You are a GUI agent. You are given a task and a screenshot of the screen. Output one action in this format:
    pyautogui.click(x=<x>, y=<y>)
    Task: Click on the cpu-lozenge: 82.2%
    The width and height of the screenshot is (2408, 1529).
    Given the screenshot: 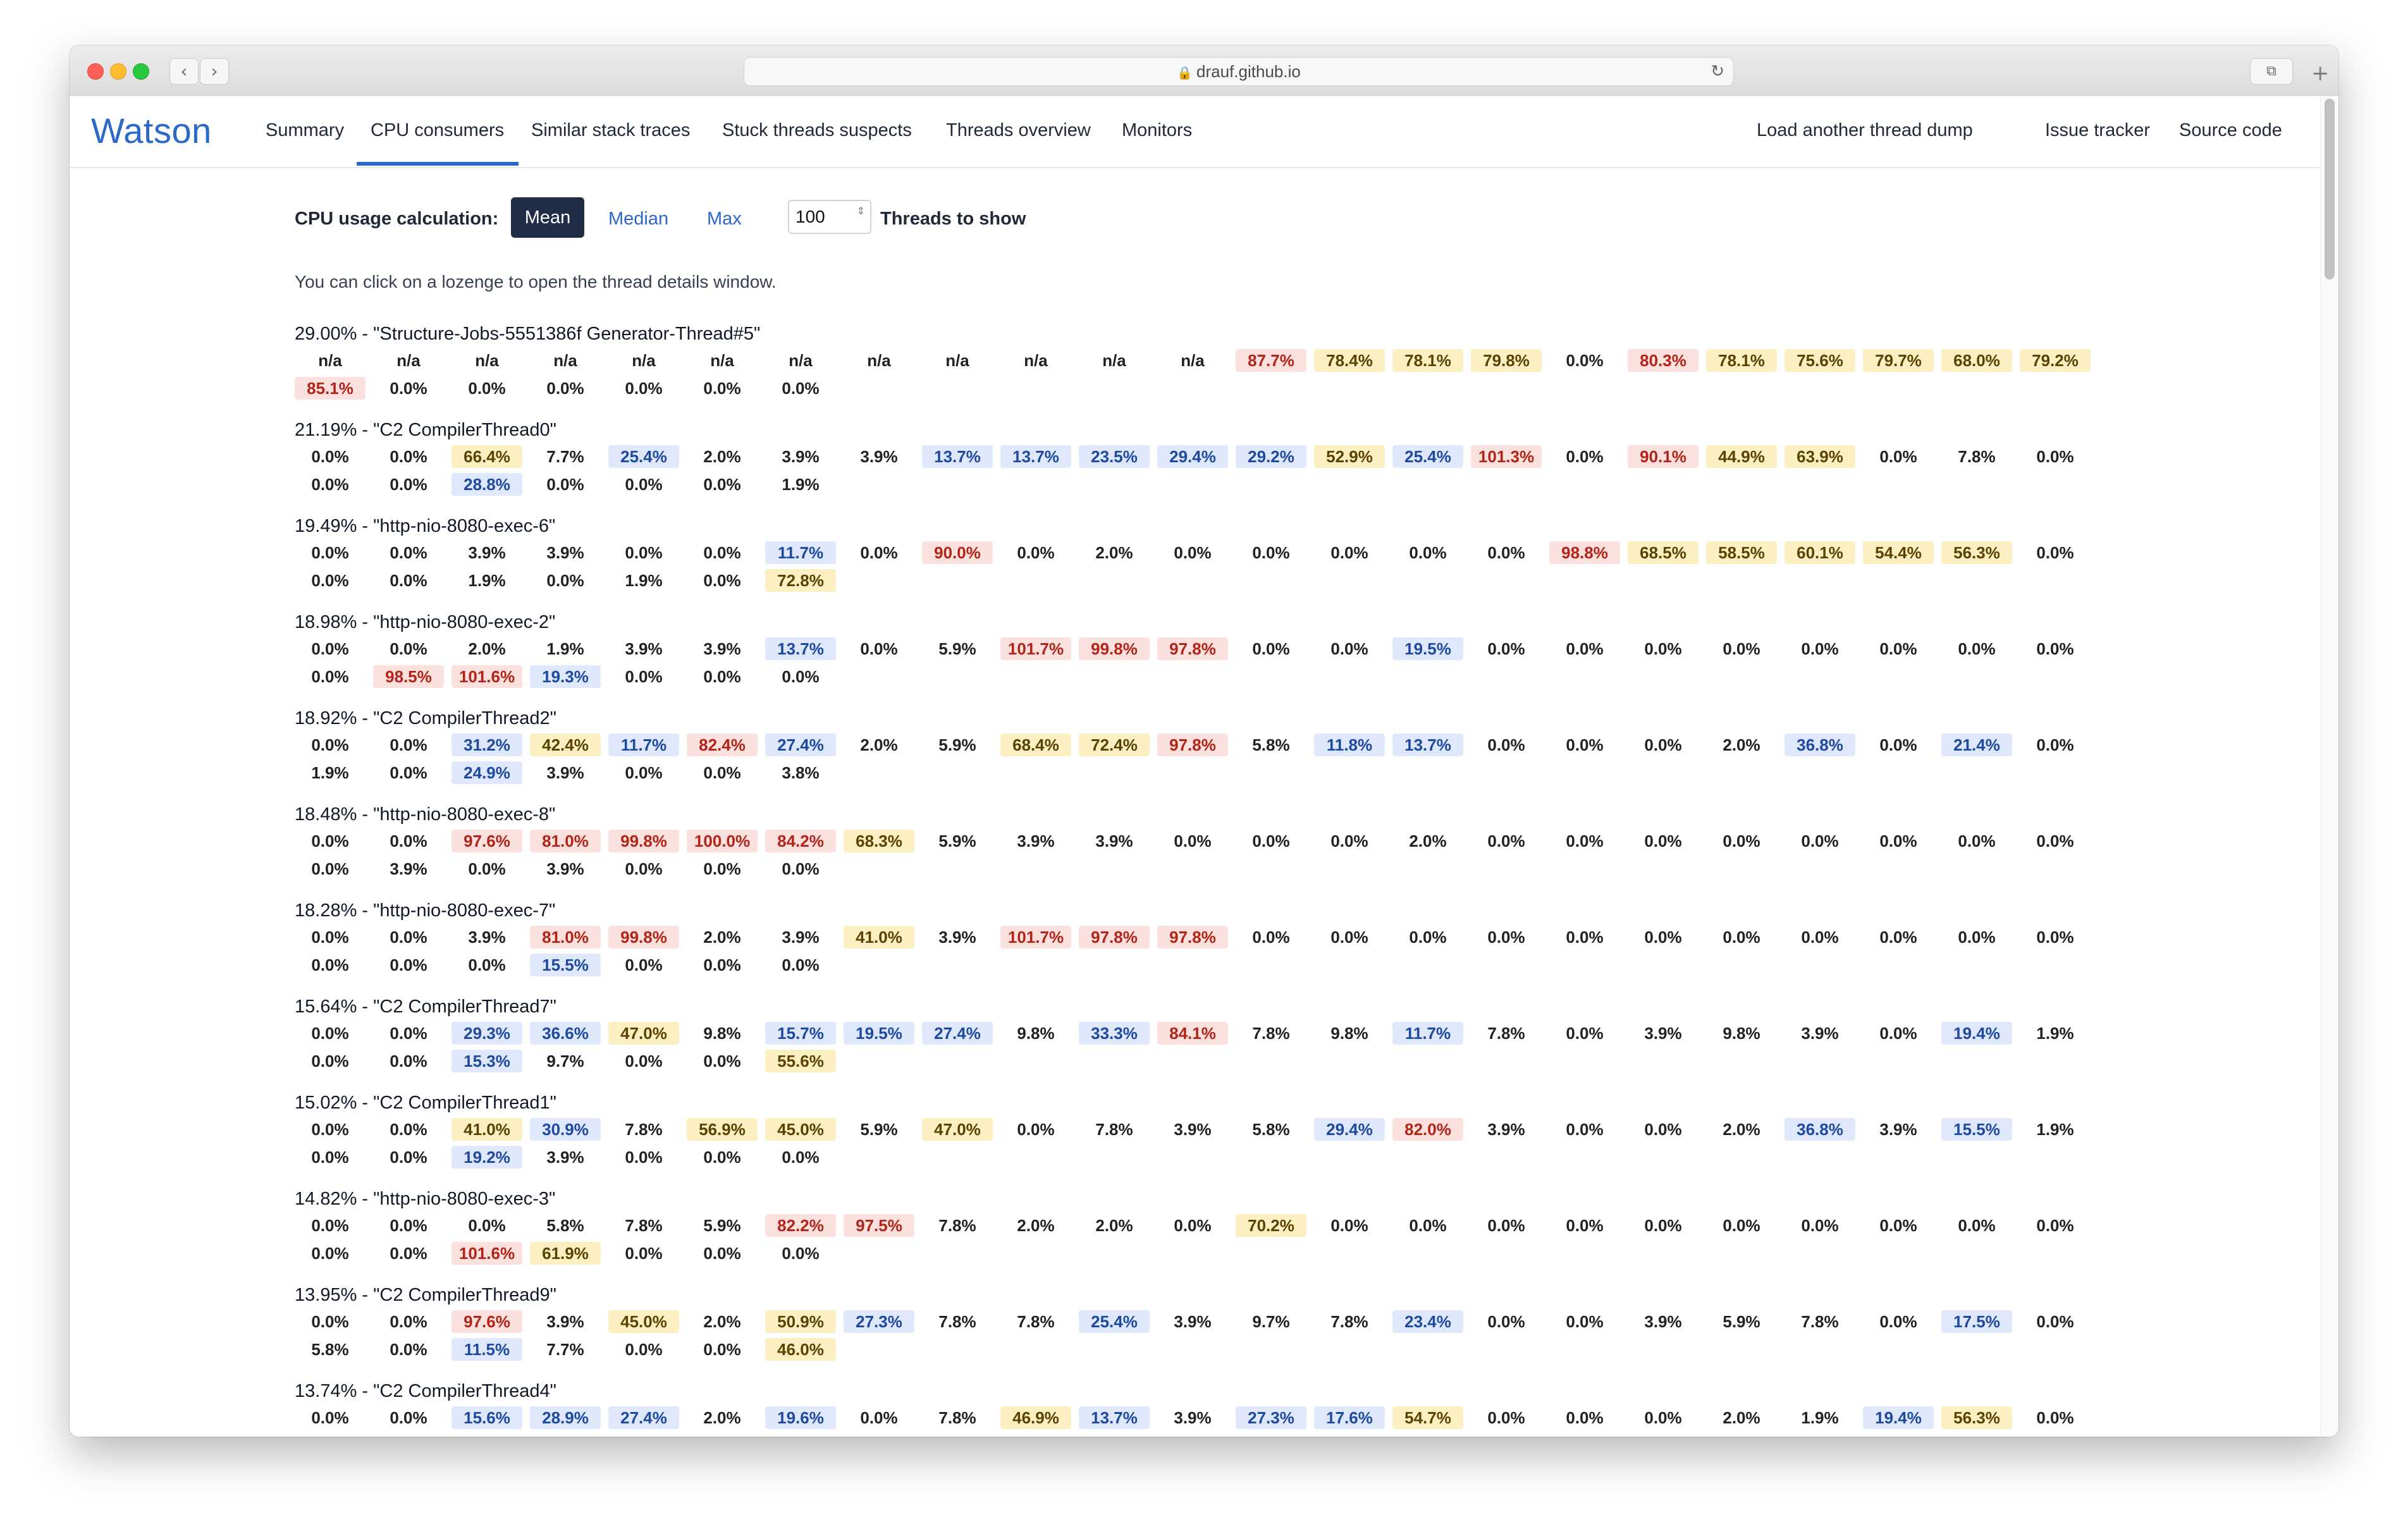 What is the action you would take?
    pyautogui.click(x=800, y=1225)
    